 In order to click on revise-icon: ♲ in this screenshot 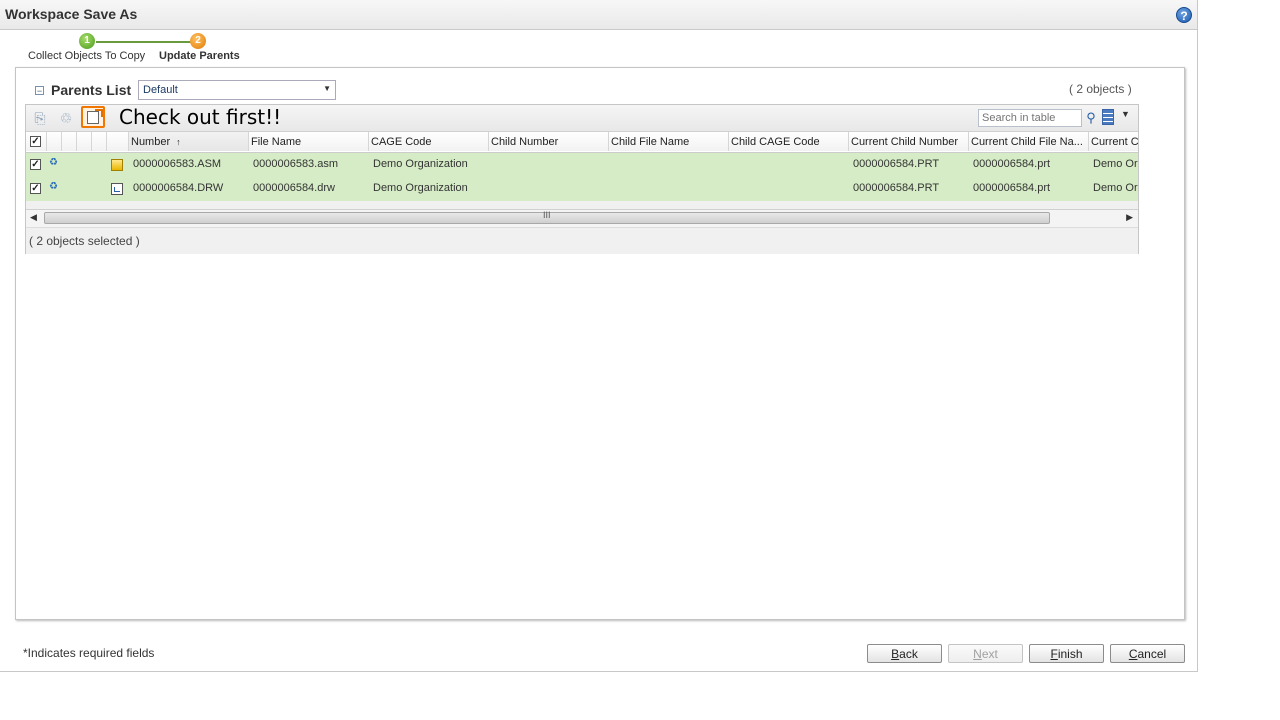, I will do `click(66, 118)`.